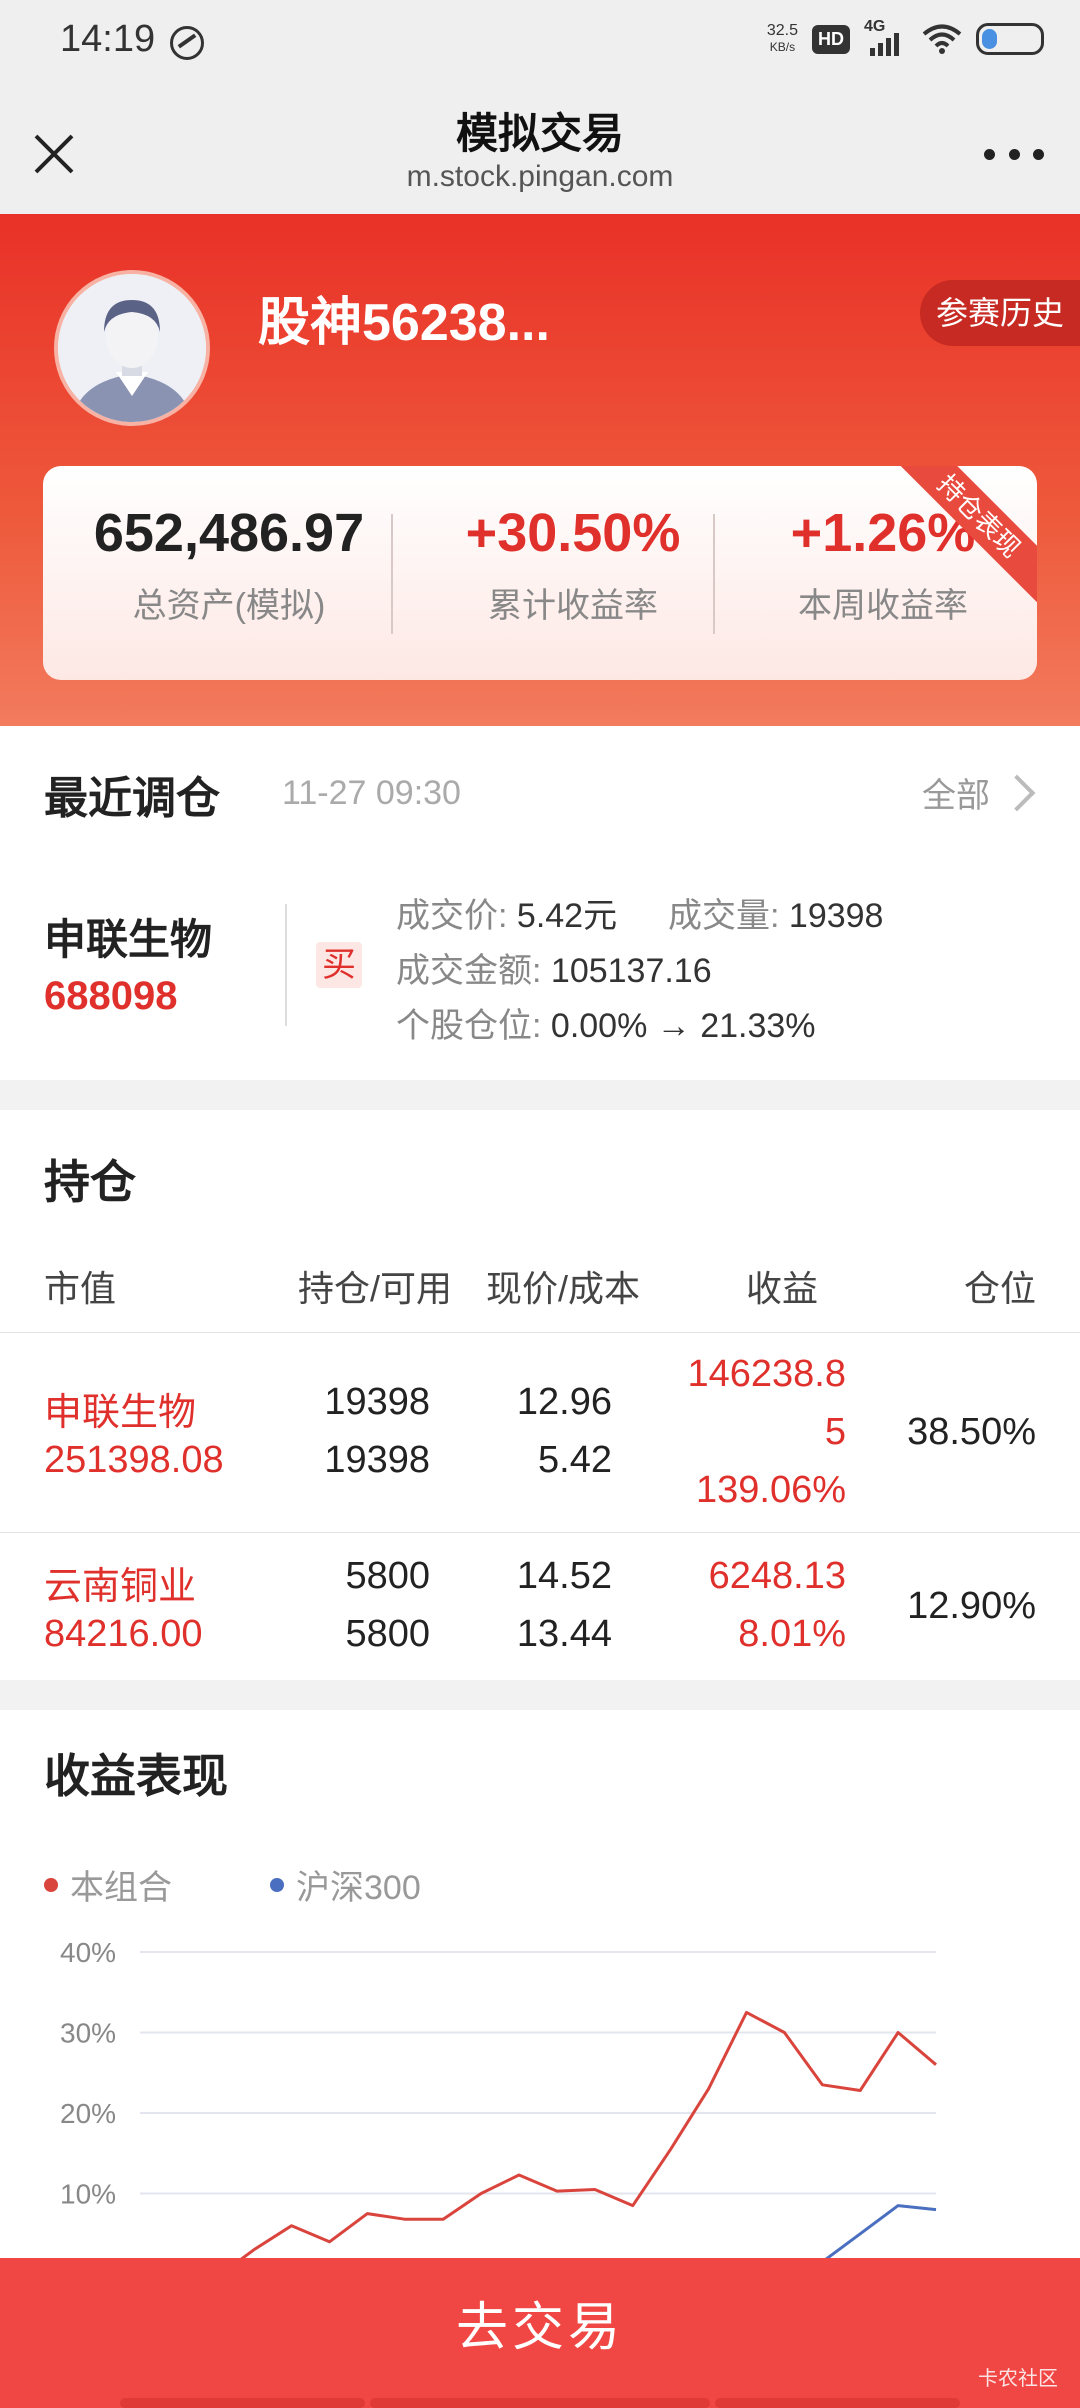  I want to click on trade-stock-name: 申联生物, so click(128, 936).